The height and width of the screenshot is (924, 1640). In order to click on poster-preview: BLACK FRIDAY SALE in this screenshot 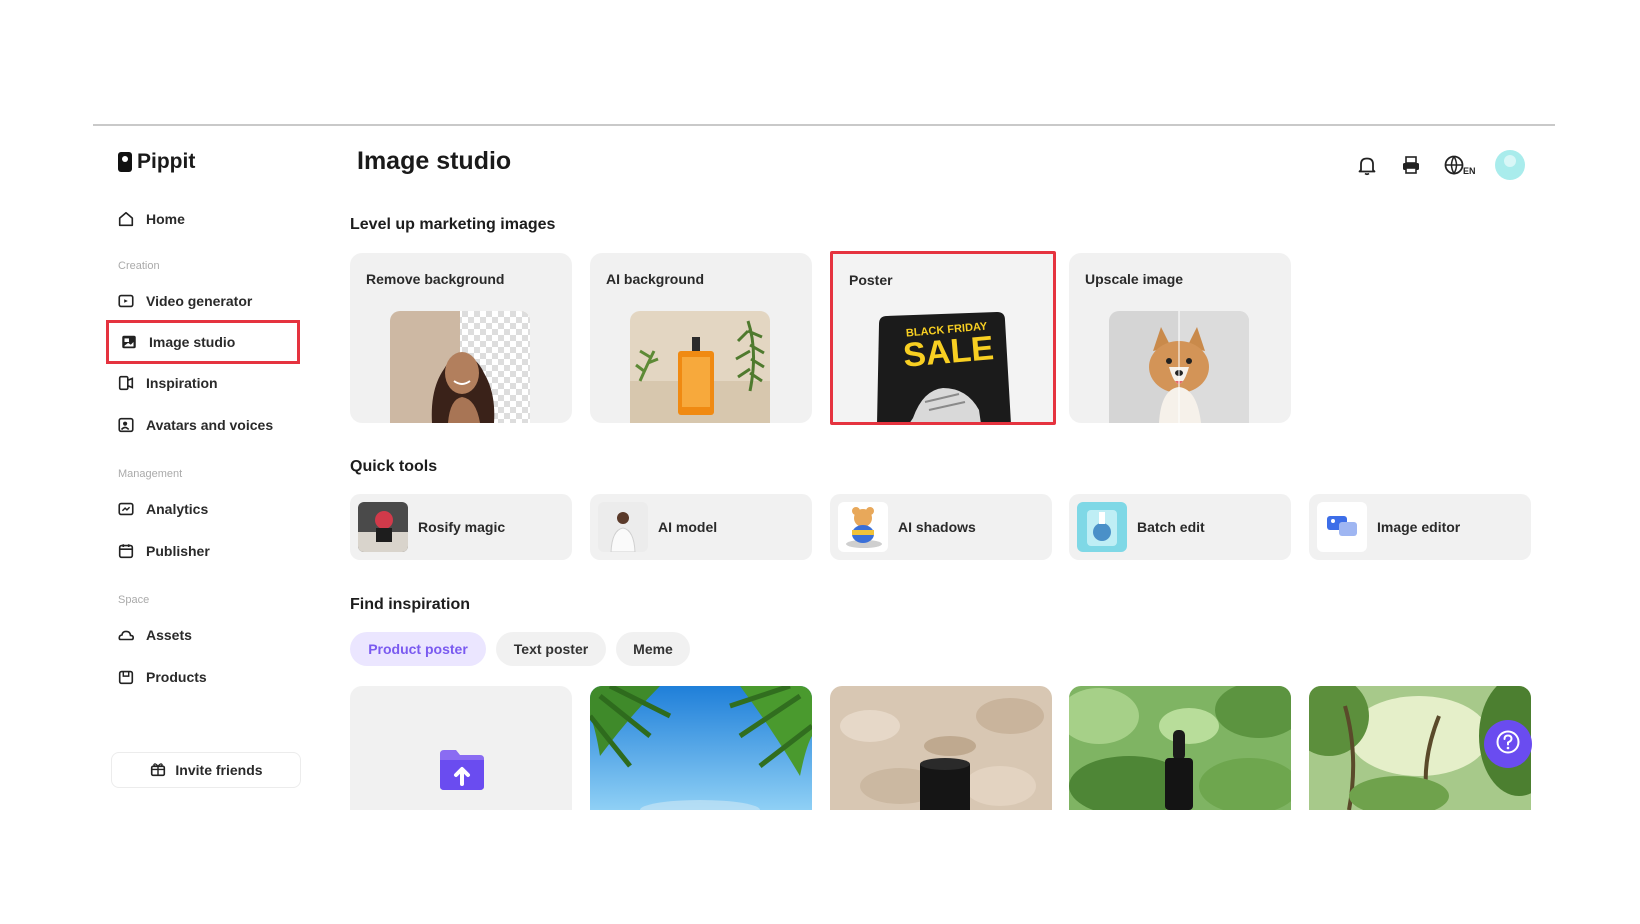, I will do `click(943, 366)`.